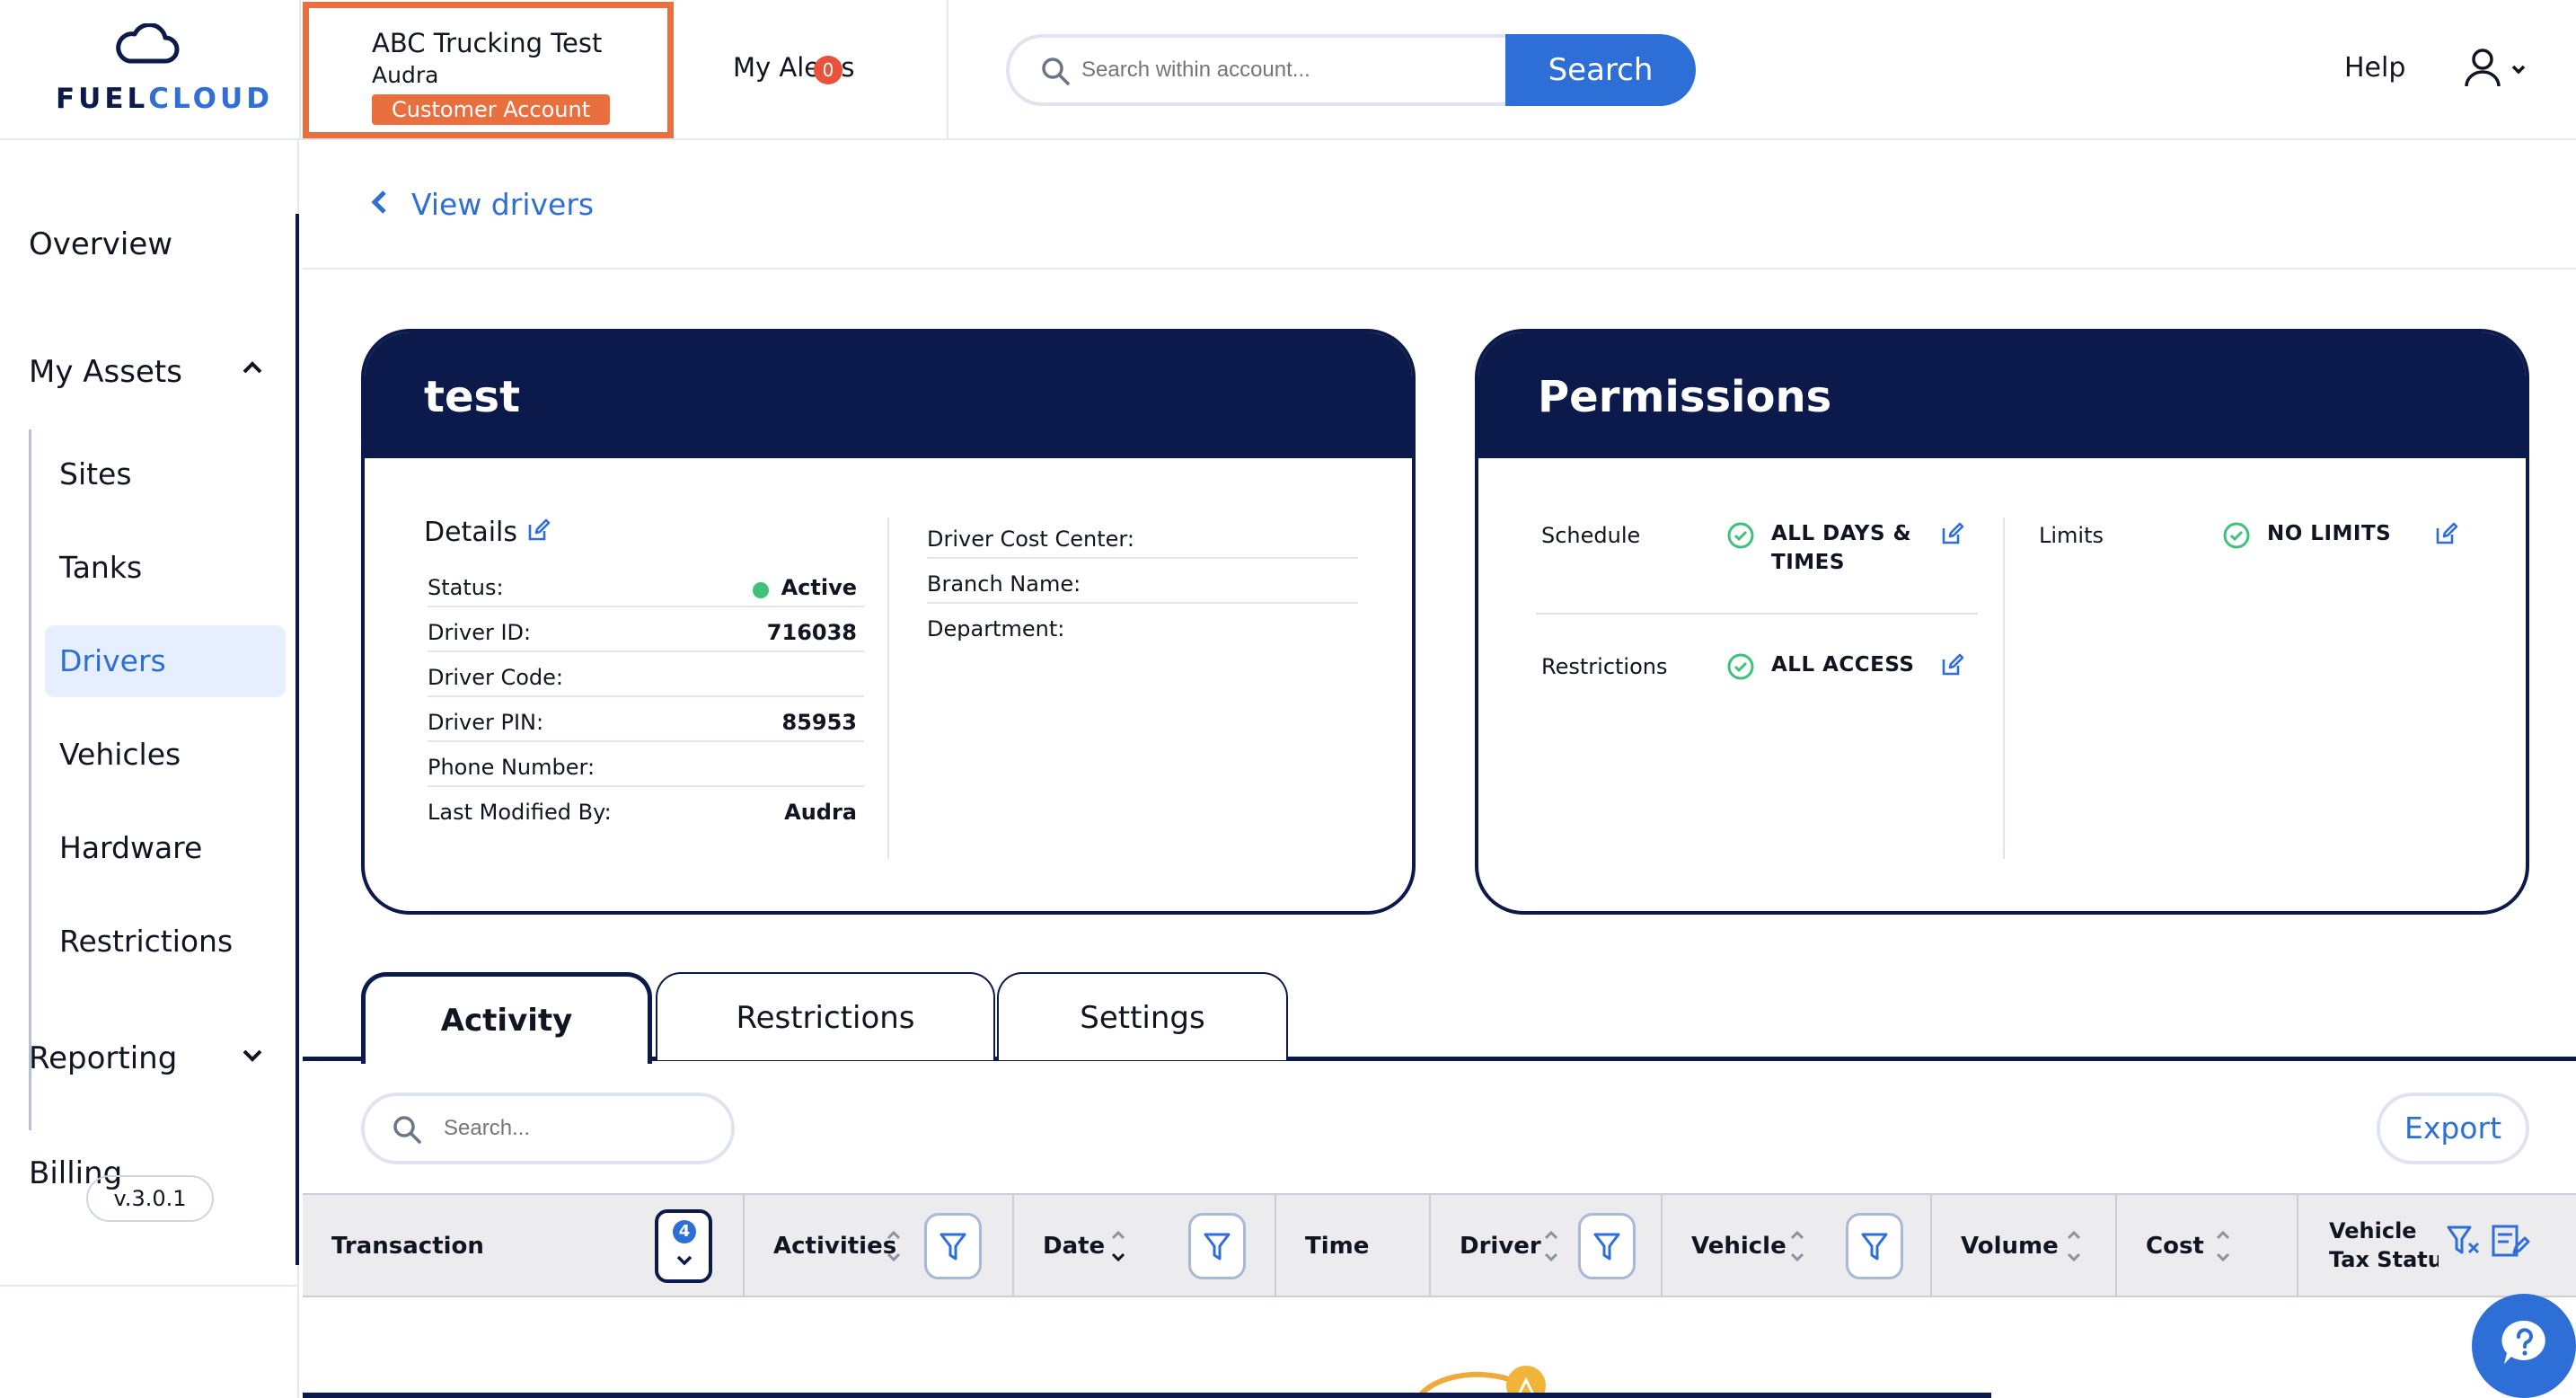  What do you see at coordinates (164, 99) in the screenshot?
I see `brand-wordmark: FUELCLOUD` at bounding box center [164, 99].